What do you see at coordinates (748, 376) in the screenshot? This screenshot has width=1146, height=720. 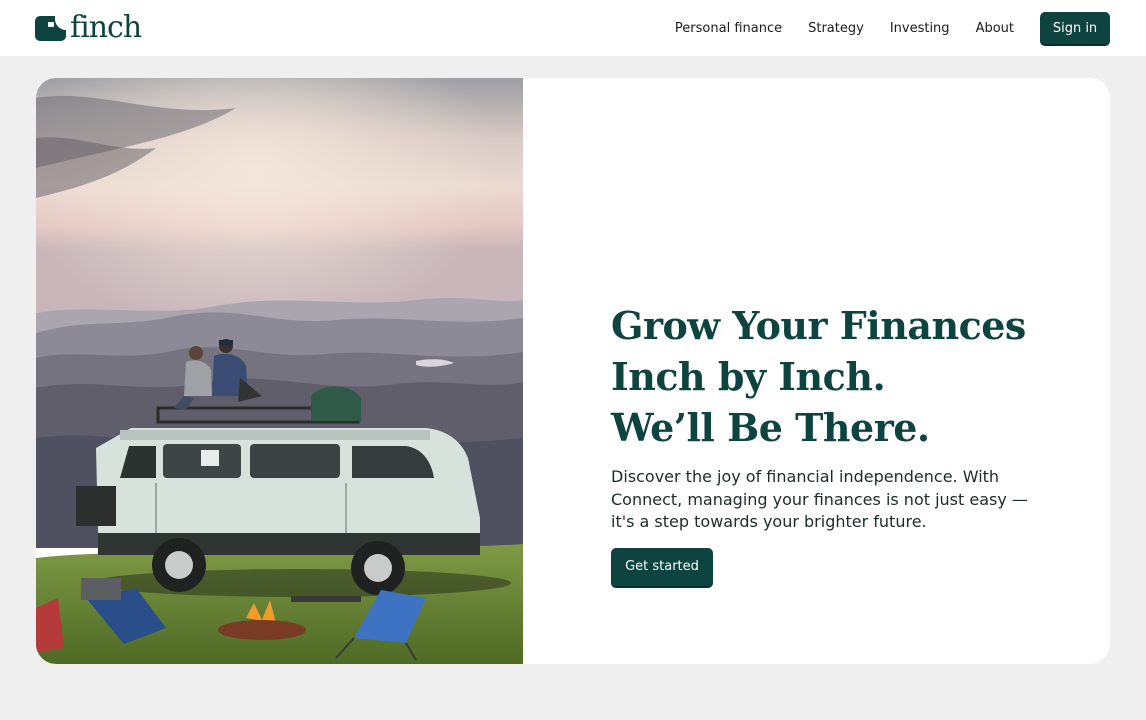 I see `hero-headline-line-2: Inch by Inch.` at bounding box center [748, 376].